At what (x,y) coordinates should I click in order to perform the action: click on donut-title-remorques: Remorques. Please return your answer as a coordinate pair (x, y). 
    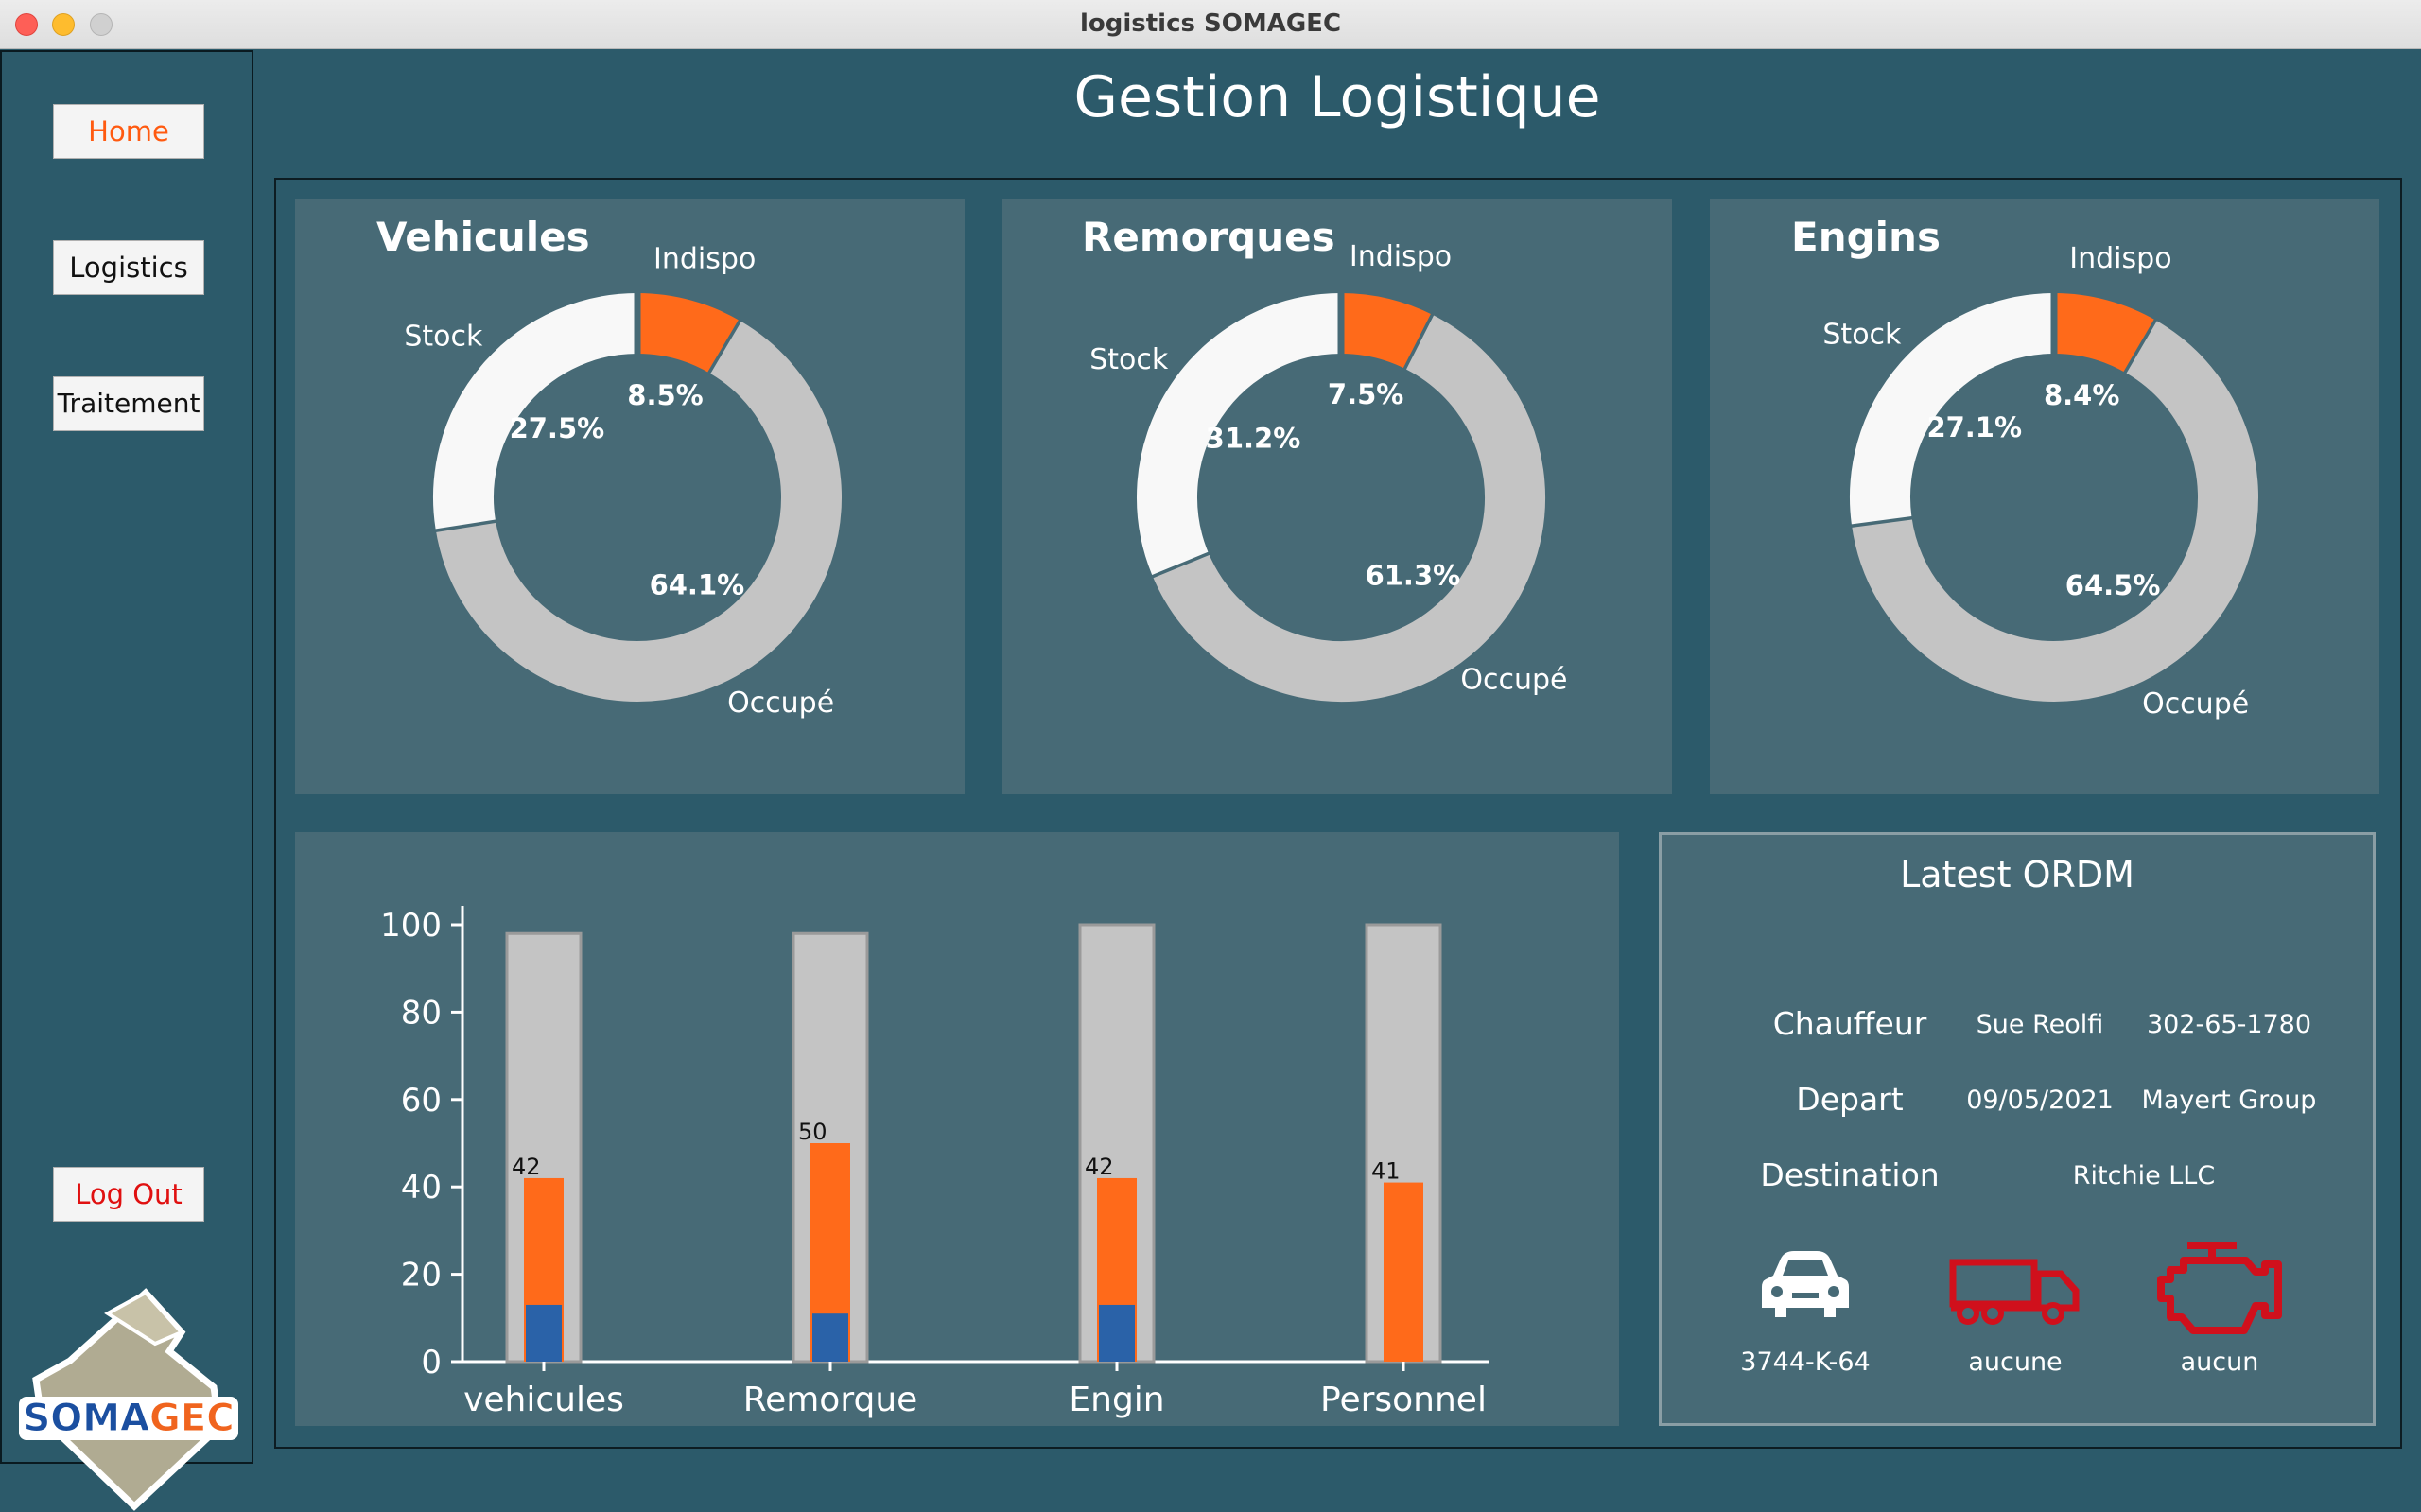
    Looking at the image, I should click on (1208, 237).